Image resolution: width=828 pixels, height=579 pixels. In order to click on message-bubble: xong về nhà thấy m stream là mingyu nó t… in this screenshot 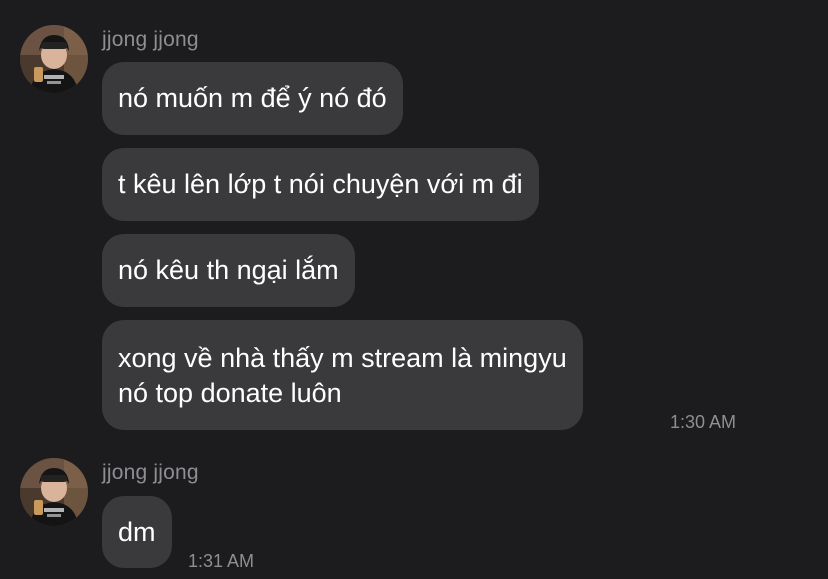, I will do `click(342, 375)`.